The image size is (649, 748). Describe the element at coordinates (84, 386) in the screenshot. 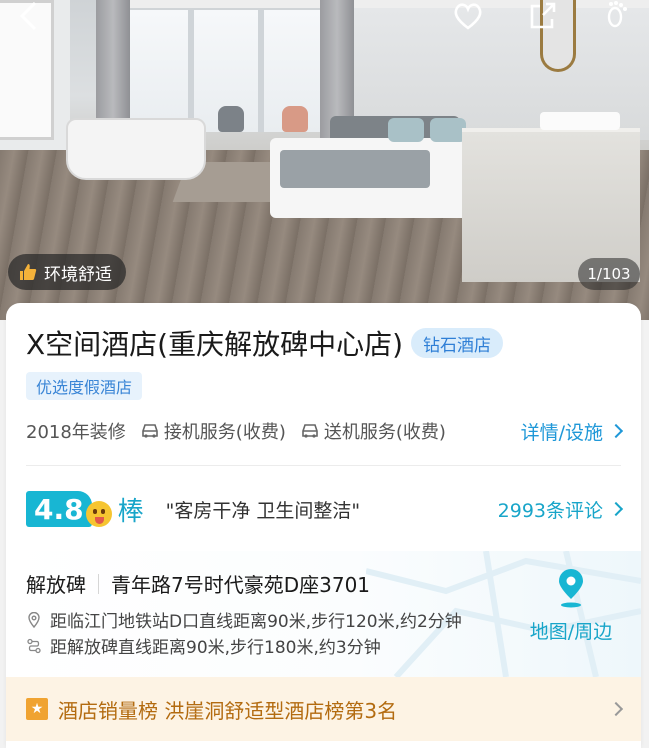

I see `hotel-tag: 优选度假酒店` at that location.